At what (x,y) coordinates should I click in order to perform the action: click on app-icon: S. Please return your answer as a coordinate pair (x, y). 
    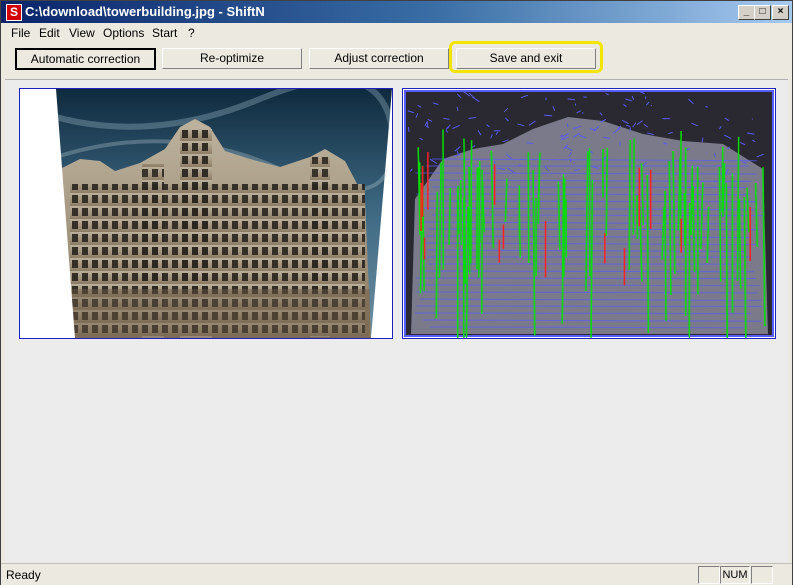
    Looking at the image, I should click on (14, 12).